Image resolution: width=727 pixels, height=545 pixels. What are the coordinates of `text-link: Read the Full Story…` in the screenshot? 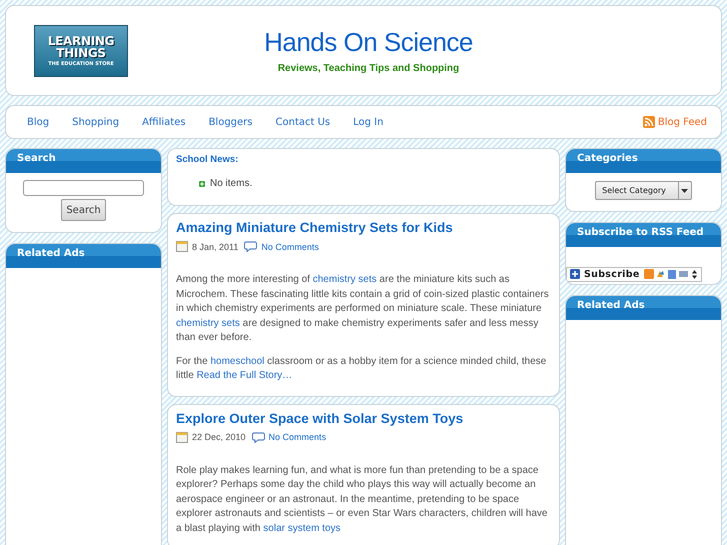 It's located at (244, 375).